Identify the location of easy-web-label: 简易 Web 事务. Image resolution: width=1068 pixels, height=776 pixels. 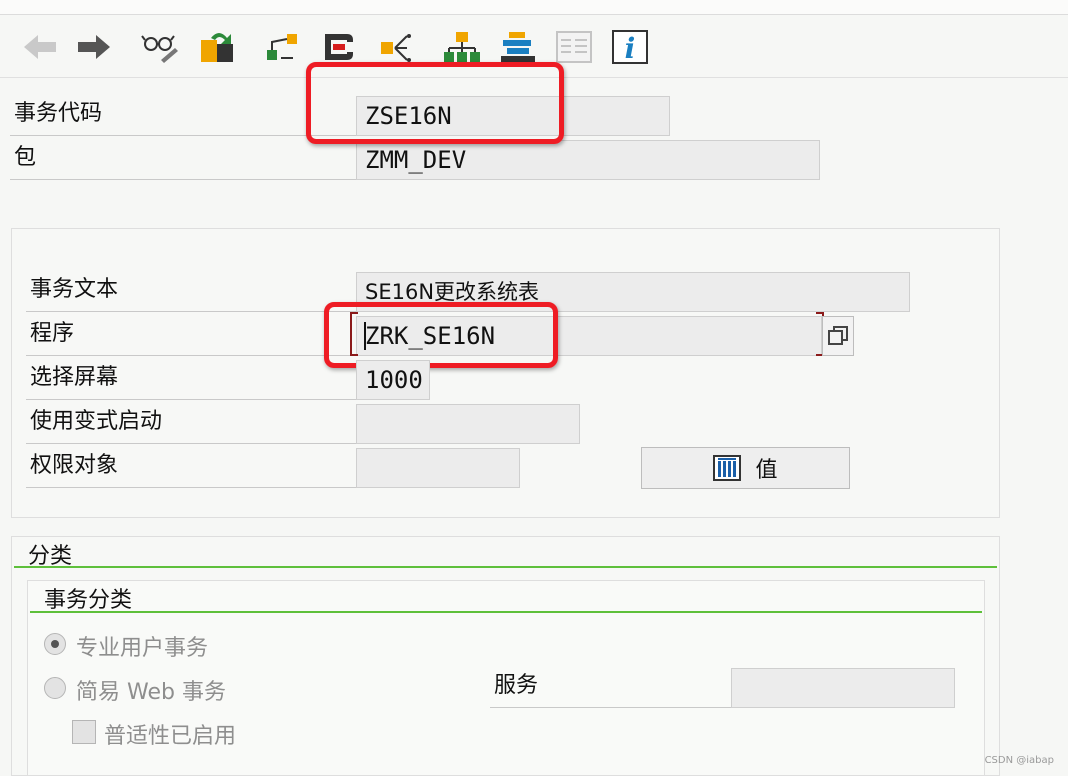
(151, 692).